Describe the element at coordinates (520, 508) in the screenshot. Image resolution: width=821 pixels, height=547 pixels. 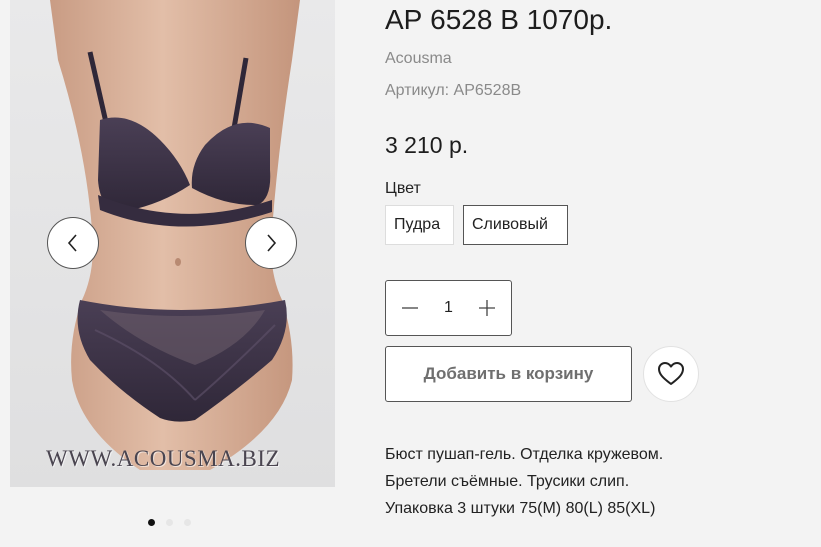
I see `description-line: Упаковка 3 штуки 75(M) 80(L) 85(XL)` at that location.